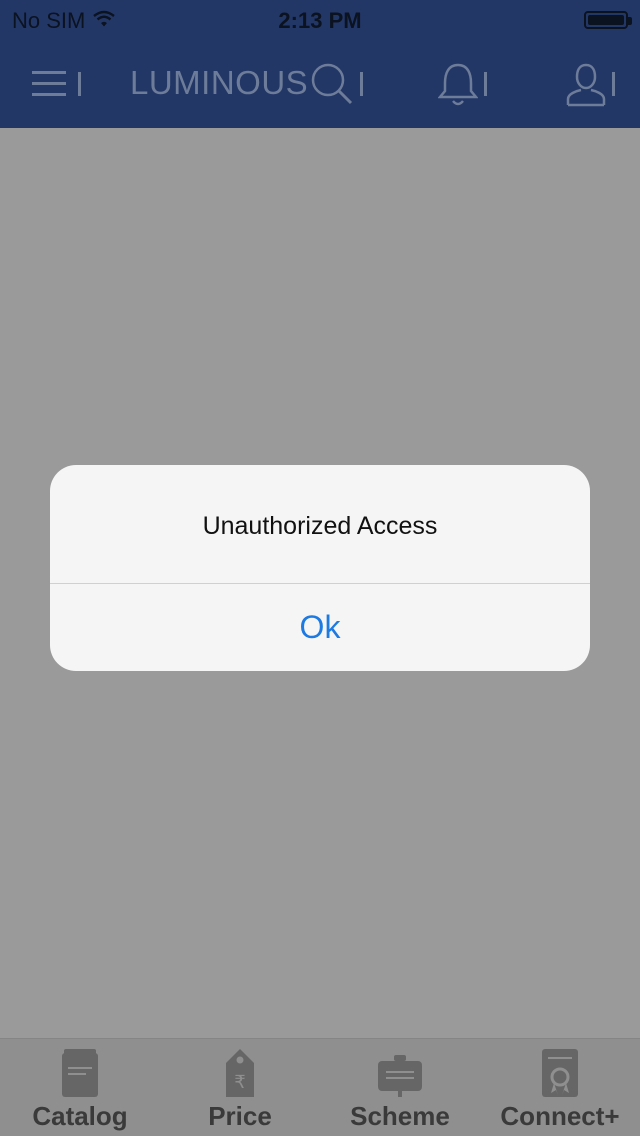  Describe the element at coordinates (80, 1116) in the screenshot. I see `tab-label: Catalog` at that location.